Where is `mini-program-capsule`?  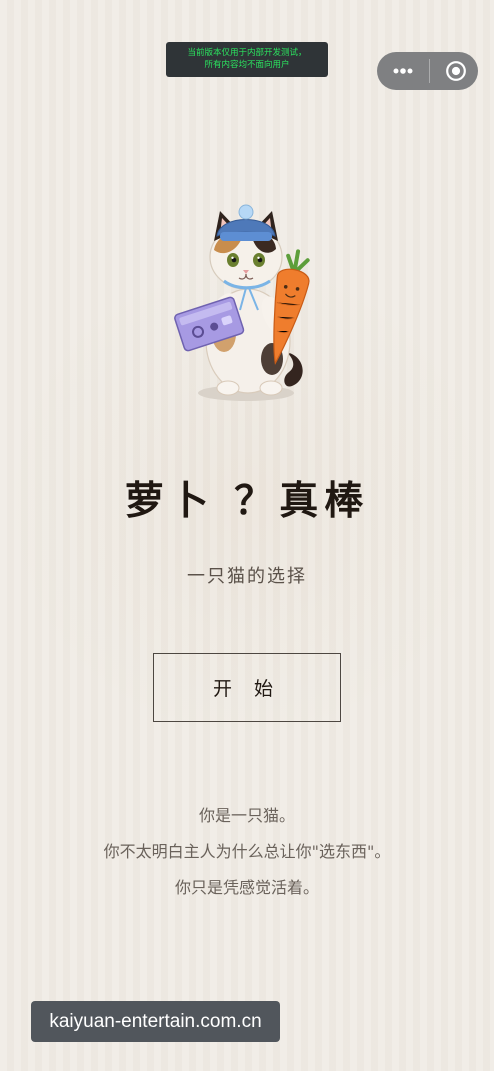
mini-program-capsule is located at coordinates (427, 71).